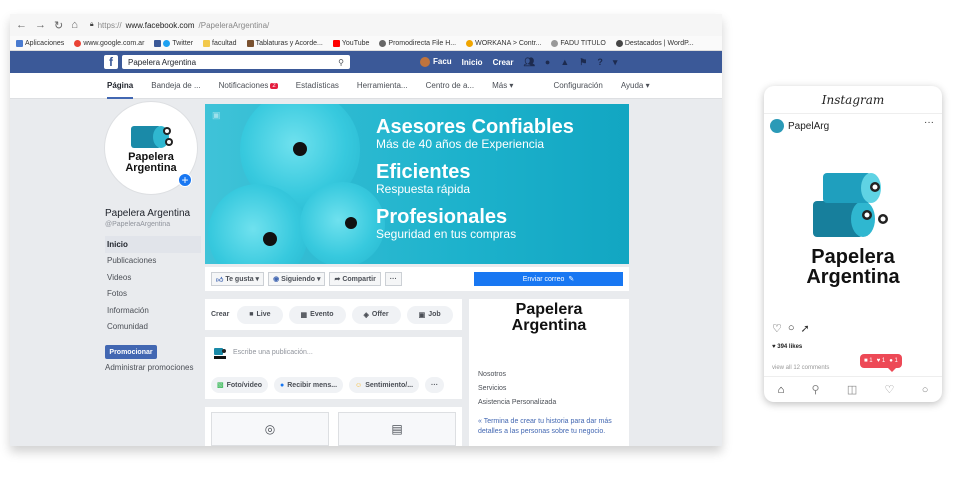 The height and width of the screenshot is (478, 980). Describe the element at coordinates (517, 392) in the screenshot. I see `about-item-services: Servicios` at that location.